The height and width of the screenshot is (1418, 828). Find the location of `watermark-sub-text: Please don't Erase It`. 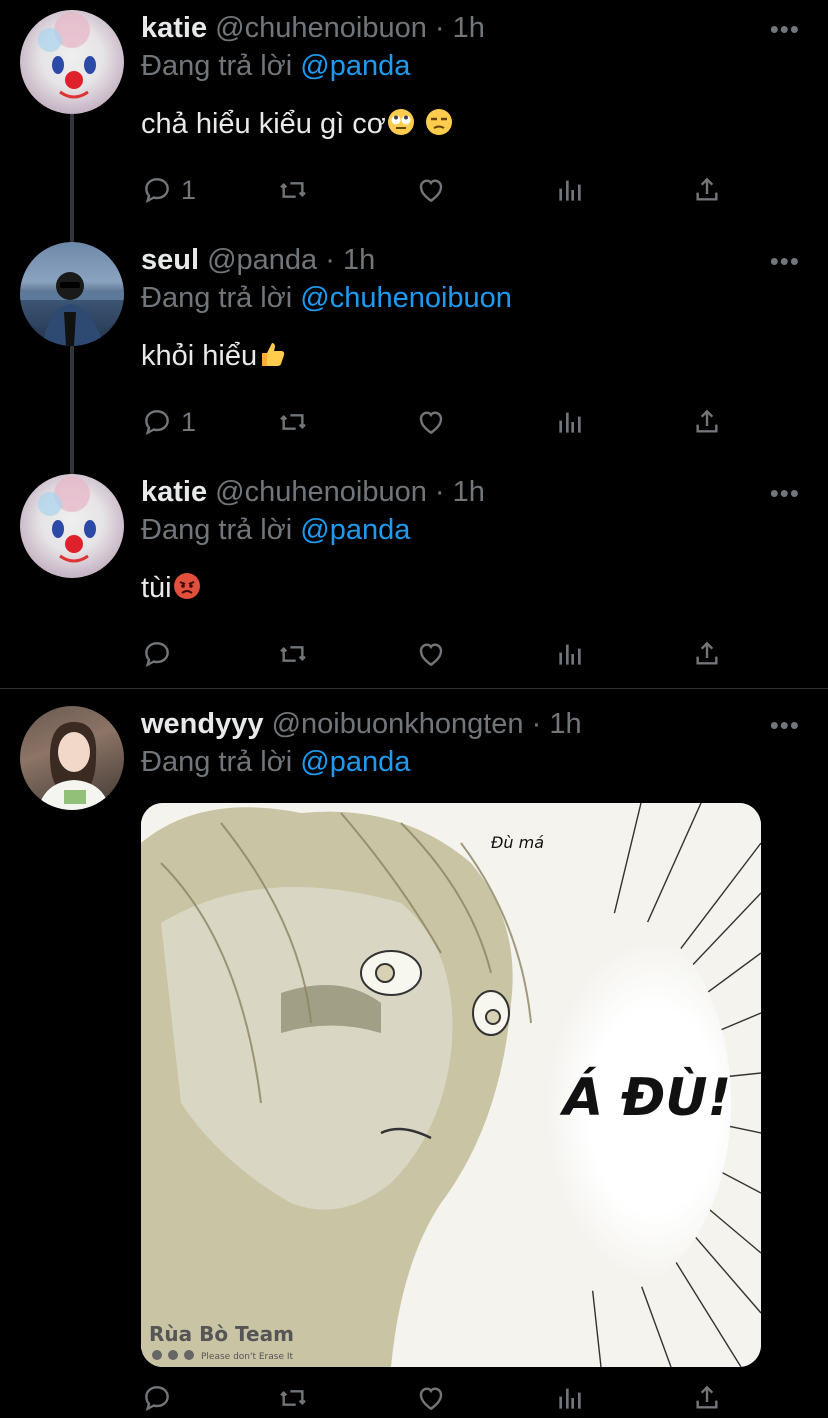

watermark-sub-text: Please don't Erase It is located at coordinates (247, 1357).